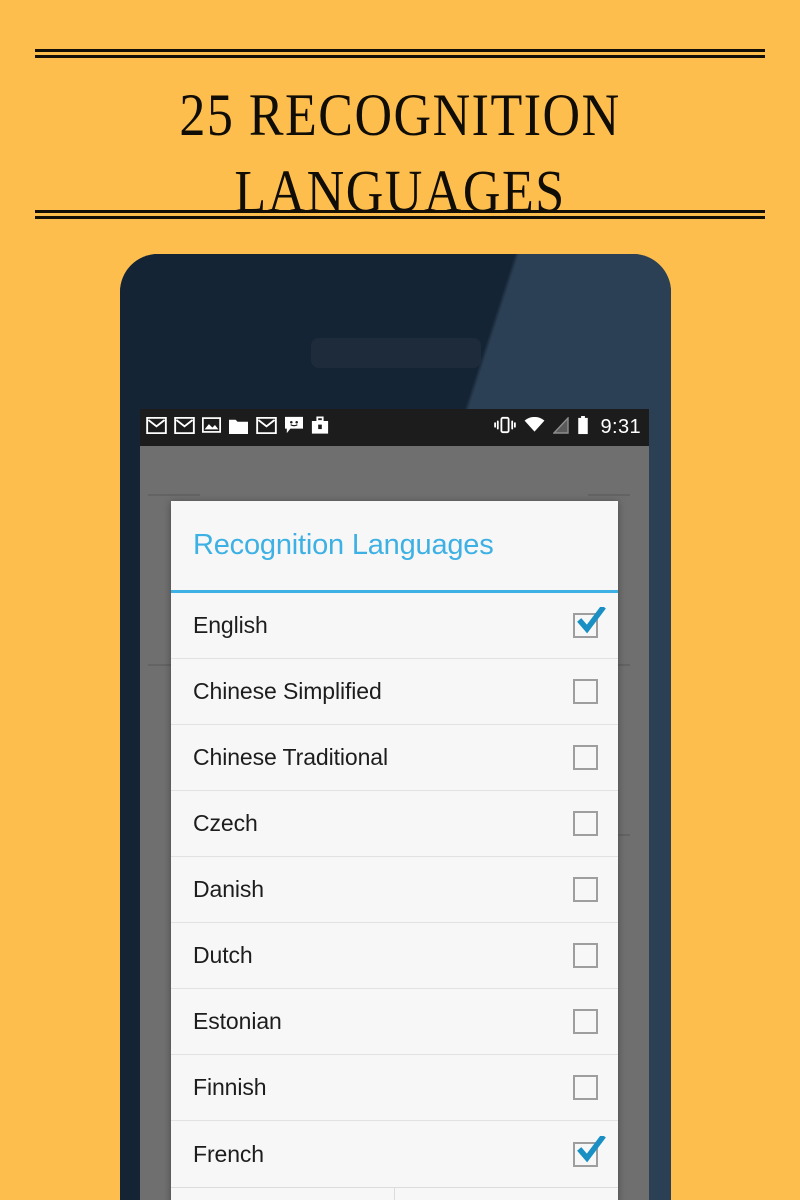  I want to click on dialog-title: Recognition Languages, so click(394, 547).